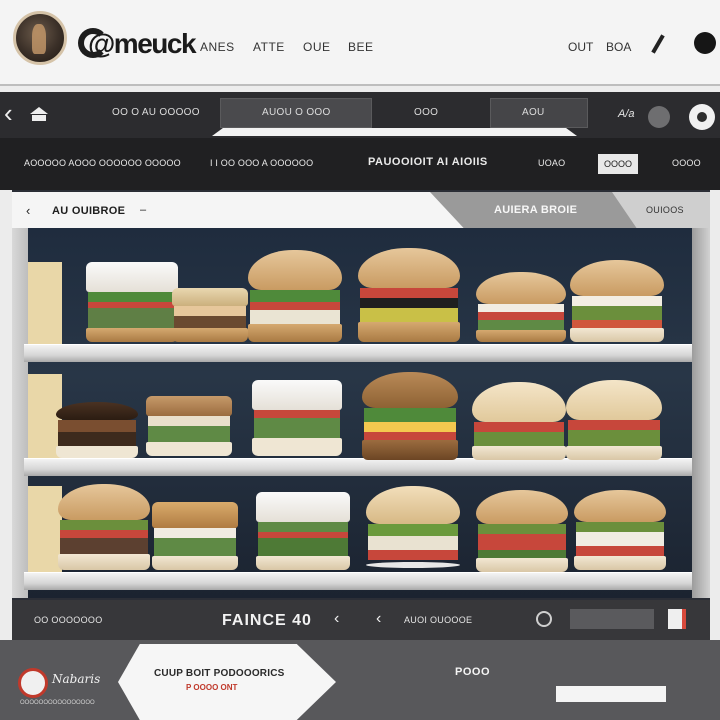 The image size is (720, 720). Describe the element at coordinates (57, 703) in the screenshot. I see `footer-logo-subtitle: OOOOOOOOOOOOOOOO` at that location.